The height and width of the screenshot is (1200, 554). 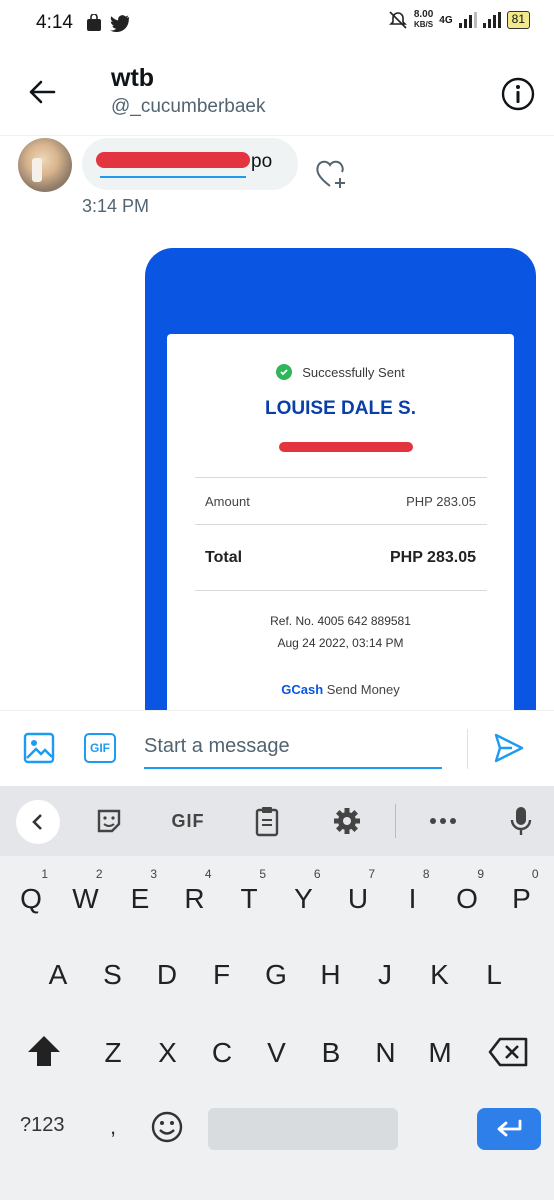 What do you see at coordinates (54, 22) in the screenshot?
I see `status-time: 4:14` at bounding box center [54, 22].